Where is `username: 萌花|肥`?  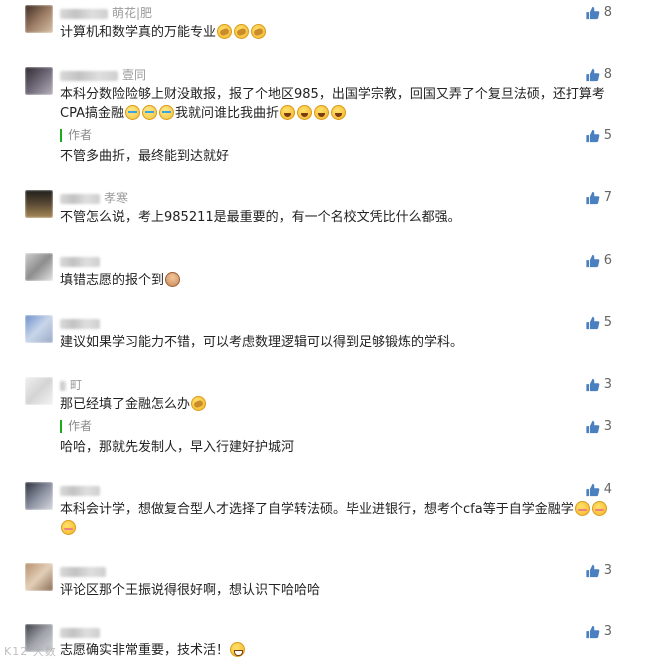 username: 萌花|肥 is located at coordinates (106, 13).